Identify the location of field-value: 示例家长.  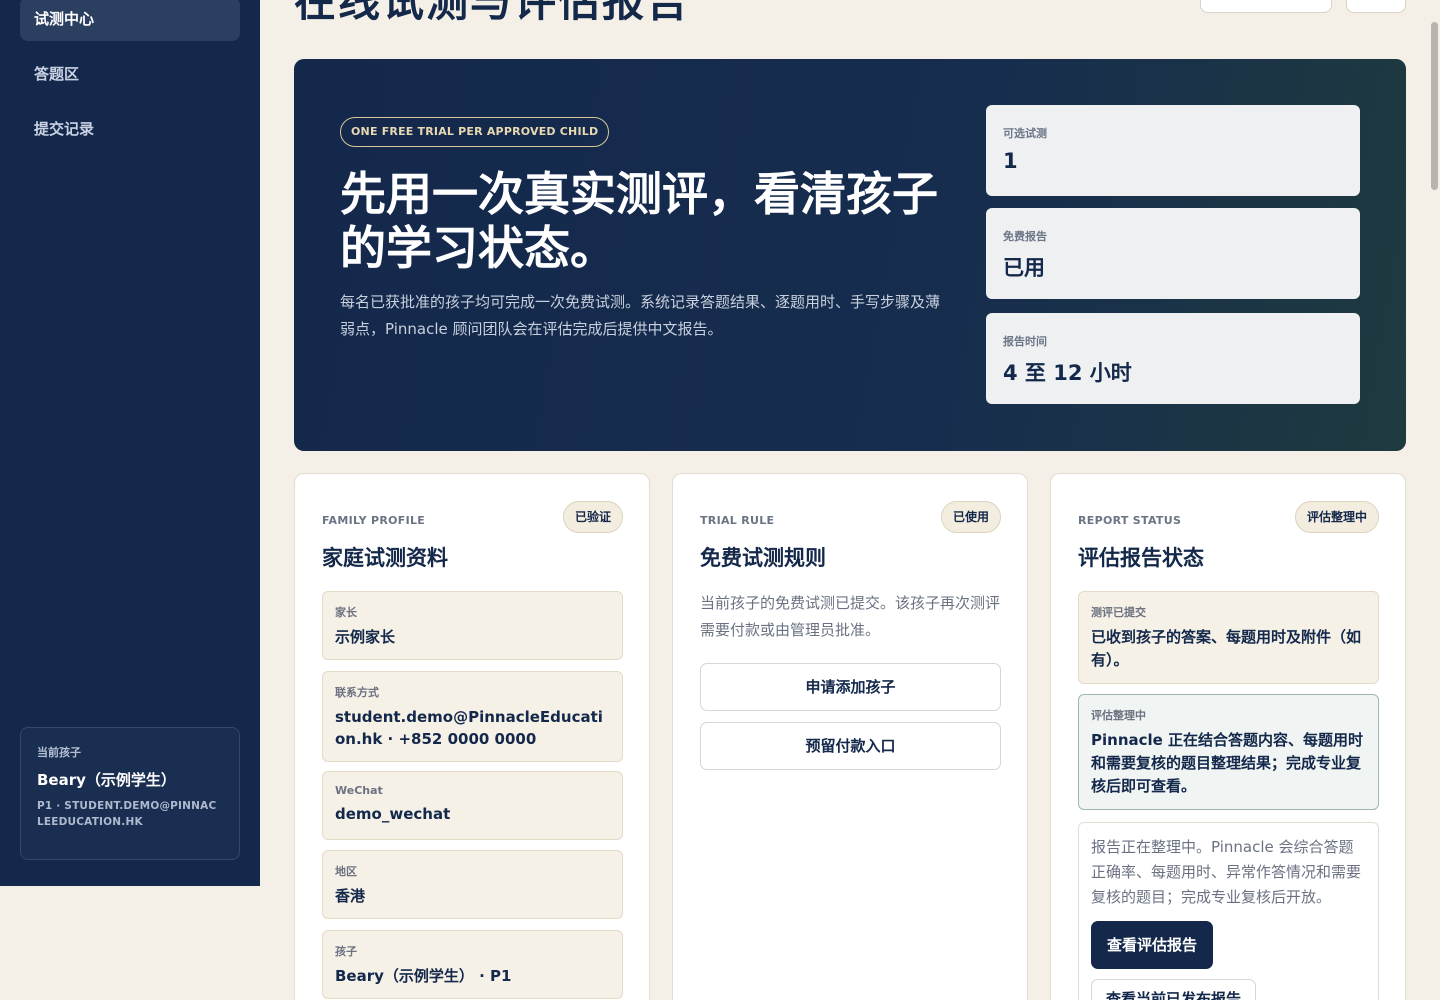
(365, 637).